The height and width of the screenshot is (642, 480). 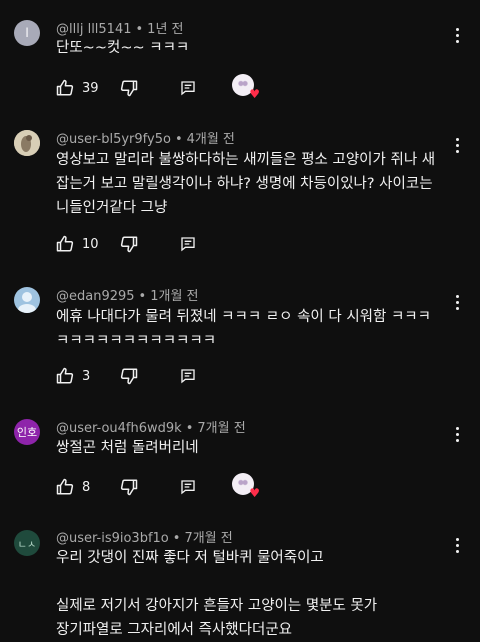 I want to click on comment-meta: @edan9295 • 1개월 전, so click(x=127, y=296).